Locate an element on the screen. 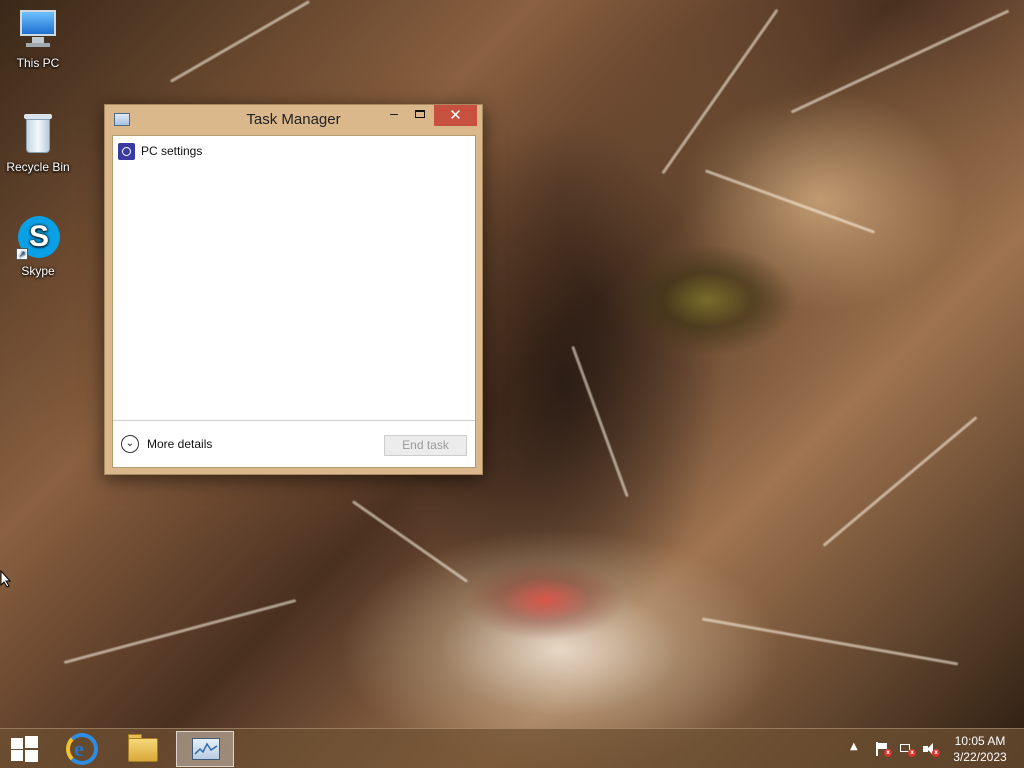 This screenshot has width=1024, height=768. pc-settings-icon is located at coordinates (126, 151).